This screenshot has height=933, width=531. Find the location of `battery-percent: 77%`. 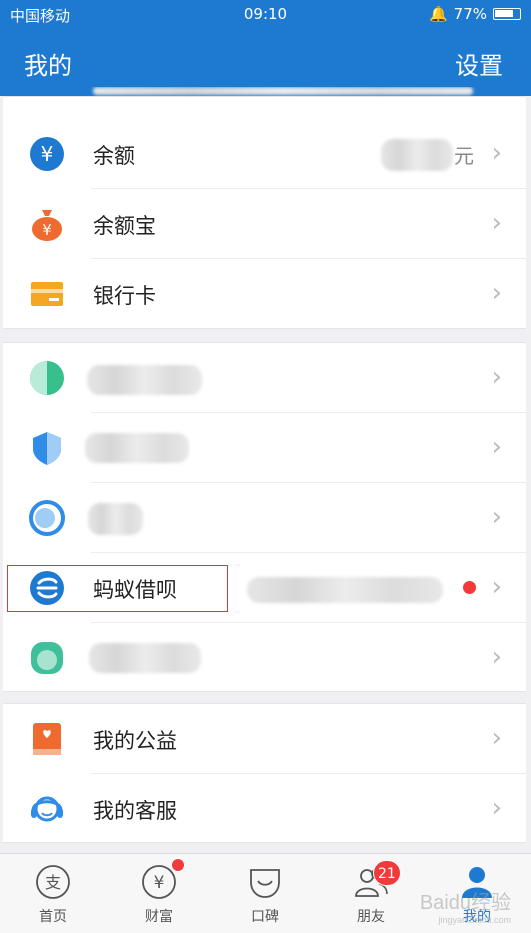

battery-percent: 77% is located at coordinates (470, 14).